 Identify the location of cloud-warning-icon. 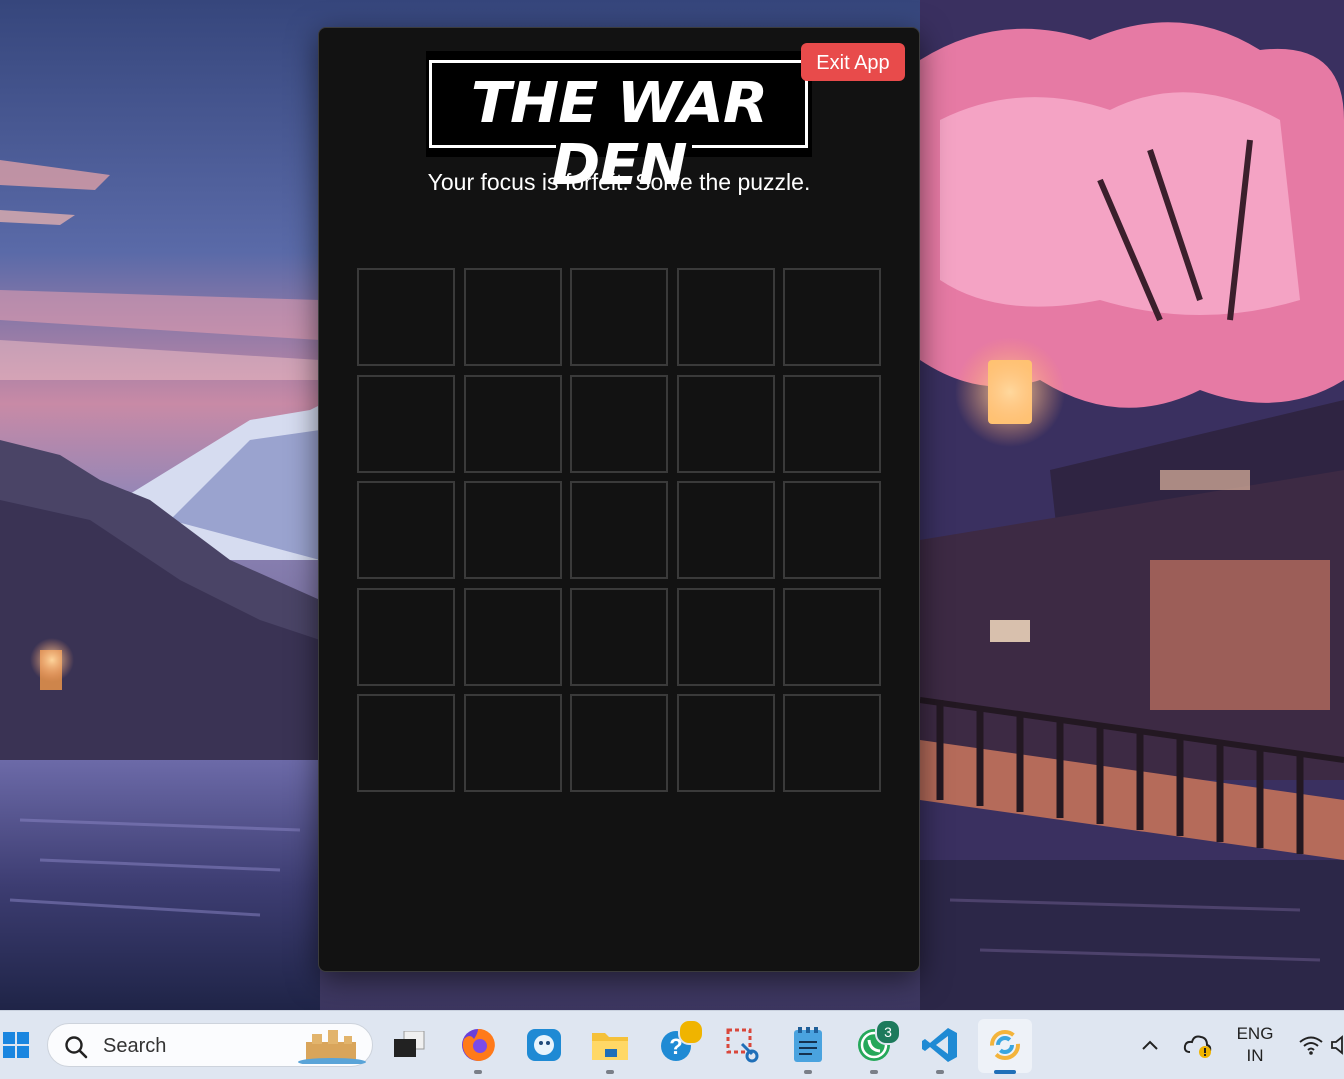
(1198, 1045).